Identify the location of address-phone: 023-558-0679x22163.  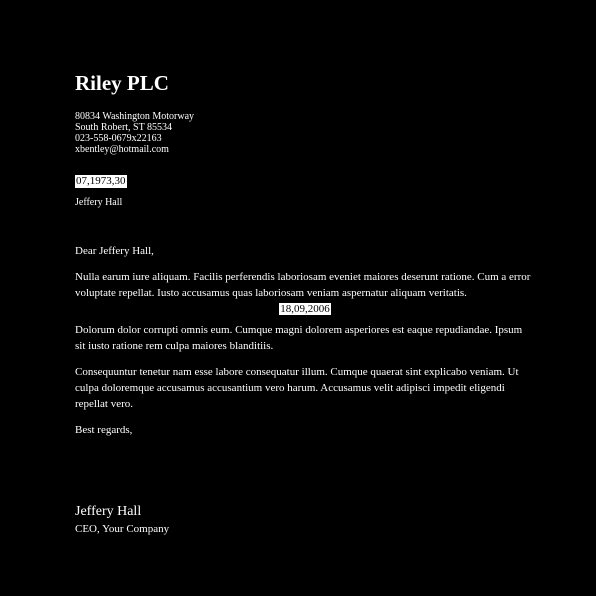
(118, 138).